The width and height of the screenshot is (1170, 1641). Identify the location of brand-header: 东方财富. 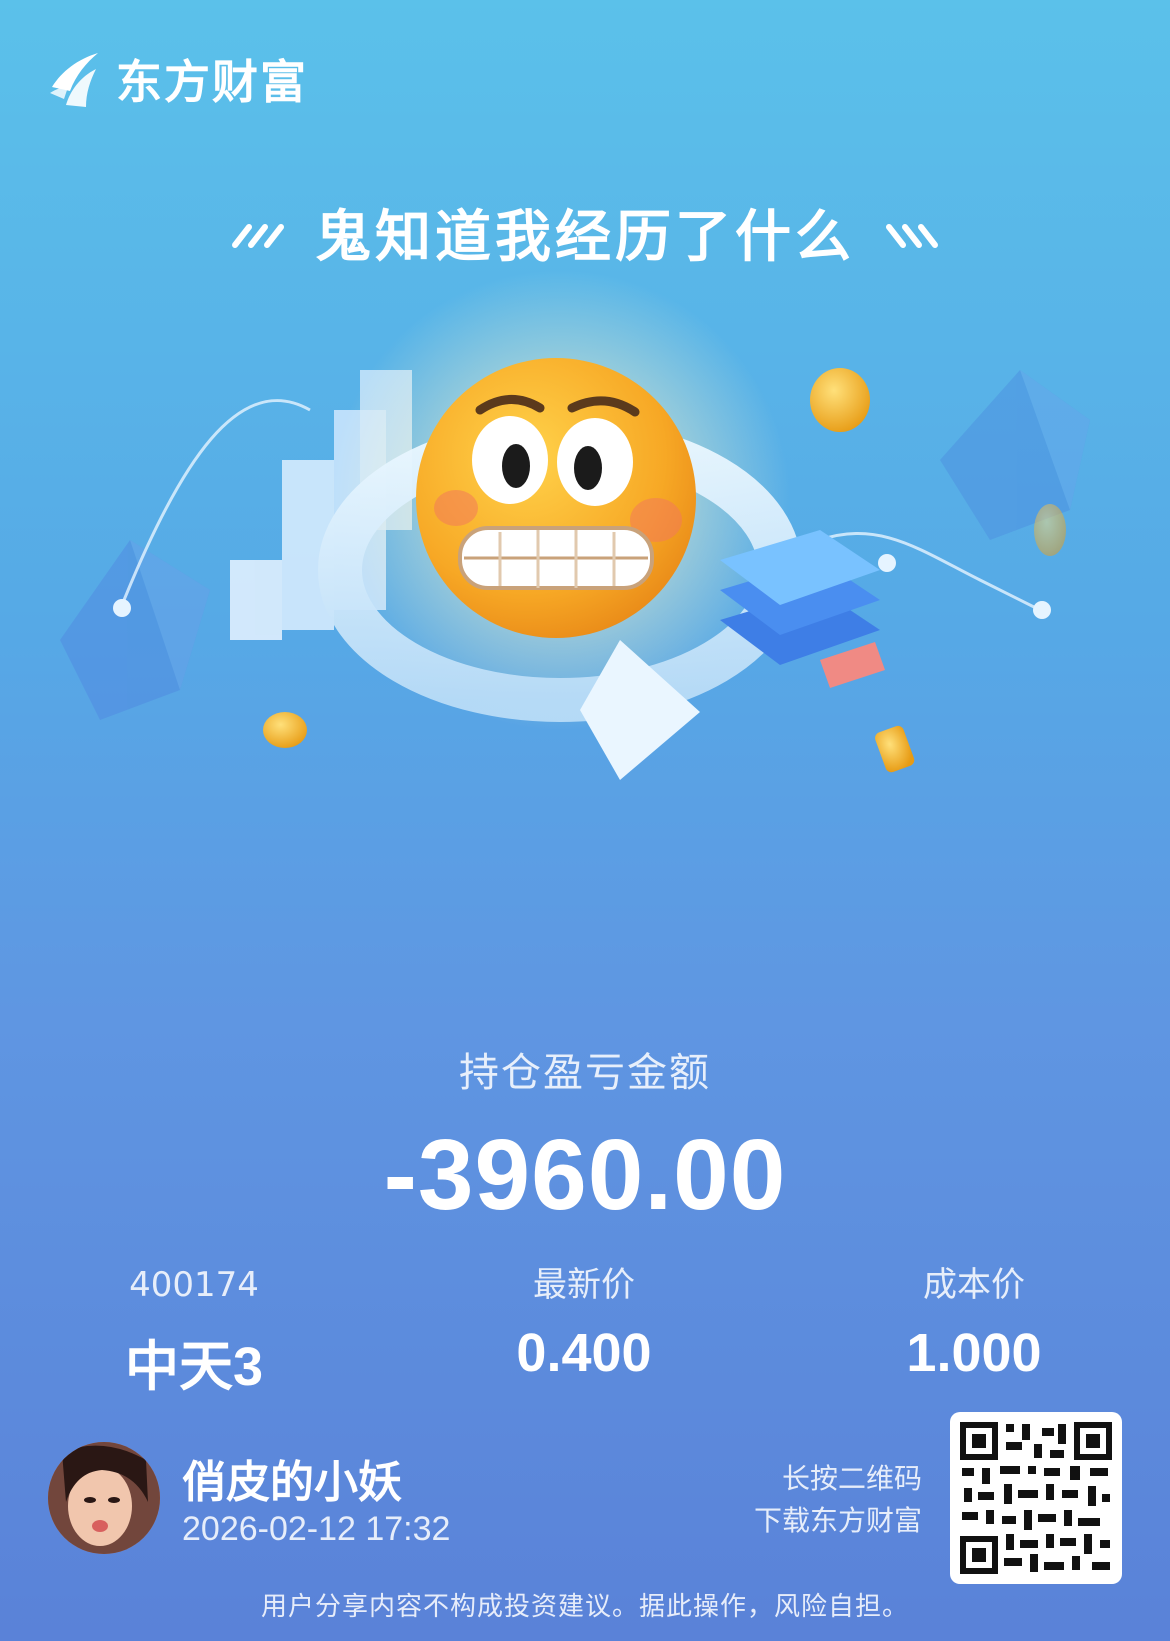
(177, 79).